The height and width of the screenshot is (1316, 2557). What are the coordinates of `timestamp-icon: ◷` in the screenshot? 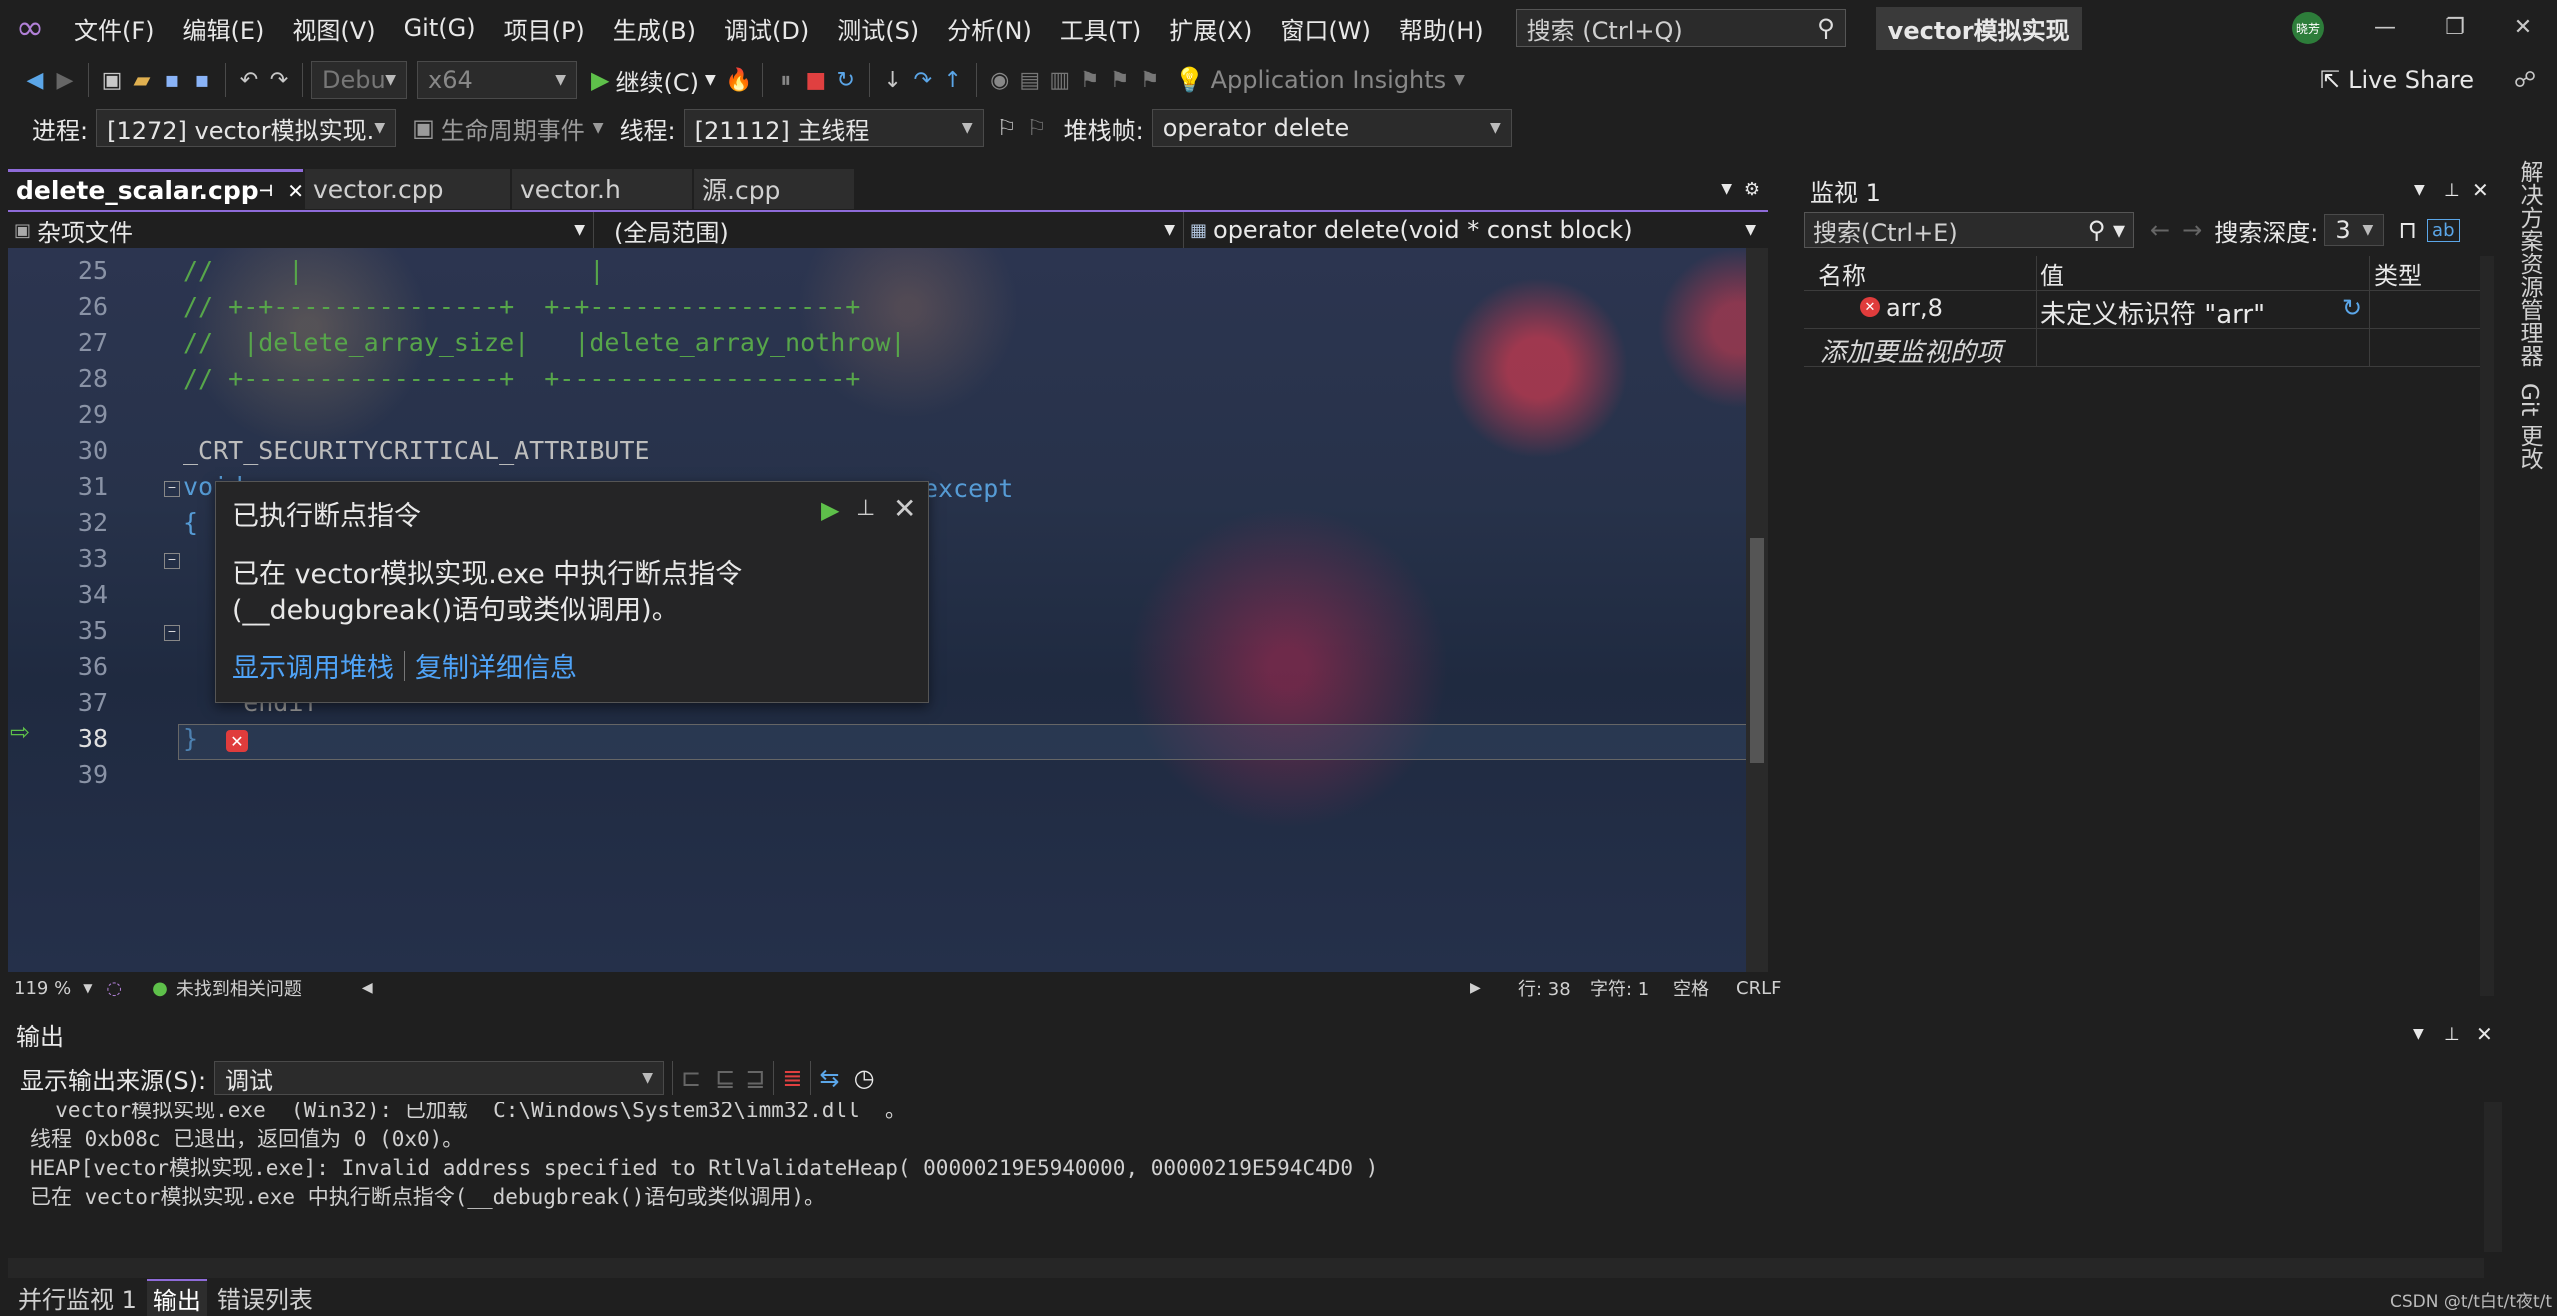 It's located at (864, 1078).